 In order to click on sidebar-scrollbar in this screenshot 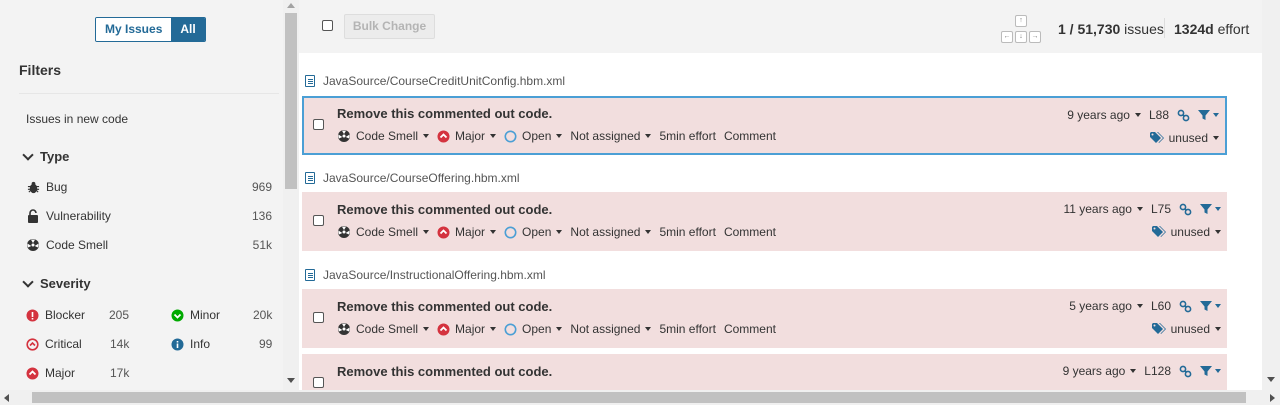, I will do `click(291, 195)`.